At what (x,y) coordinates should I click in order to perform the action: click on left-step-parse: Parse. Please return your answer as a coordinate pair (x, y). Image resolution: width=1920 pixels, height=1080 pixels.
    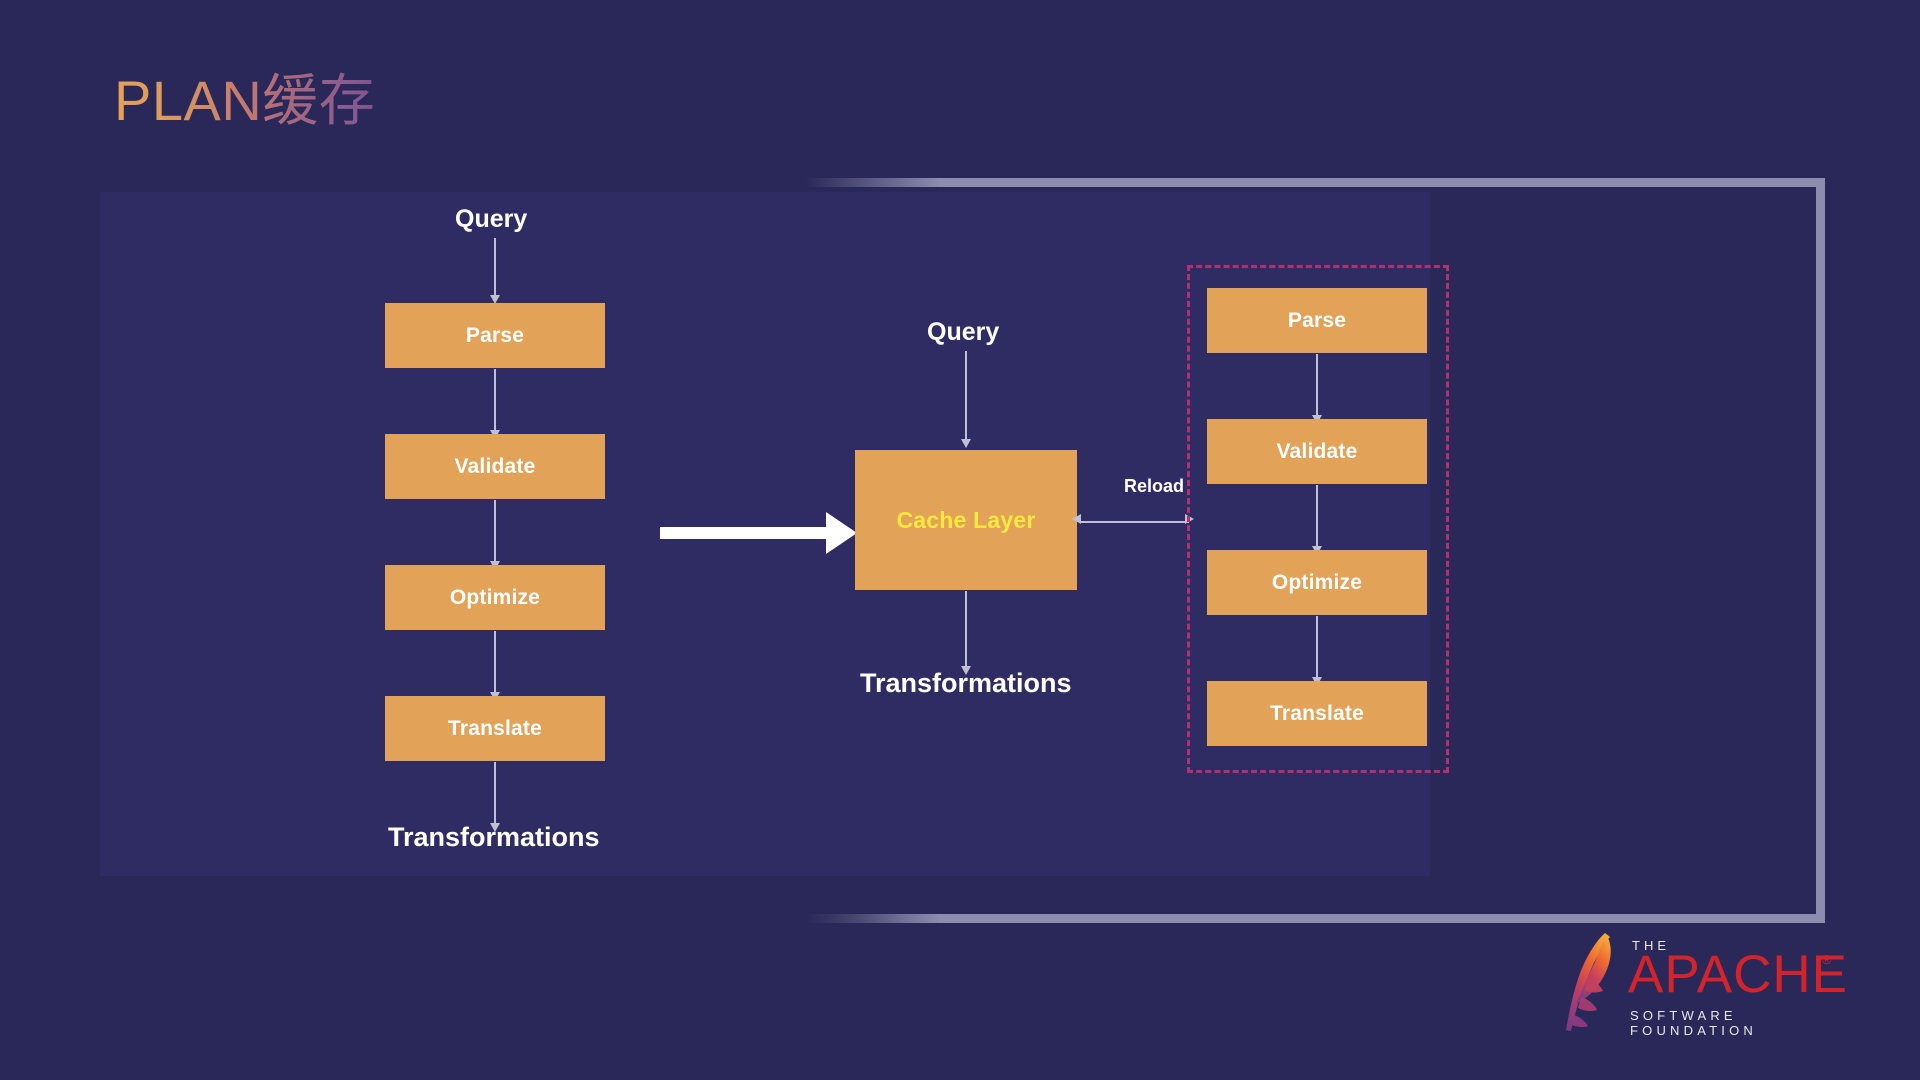
    Looking at the image, I should click on (495, 335).